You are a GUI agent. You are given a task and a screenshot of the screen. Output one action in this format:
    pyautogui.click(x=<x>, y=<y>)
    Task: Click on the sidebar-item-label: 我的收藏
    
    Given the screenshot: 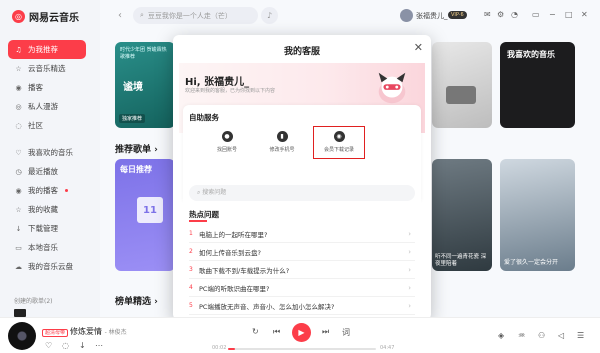 What is the action you would take?
    pyautogui.click(x=43, y=209)
    